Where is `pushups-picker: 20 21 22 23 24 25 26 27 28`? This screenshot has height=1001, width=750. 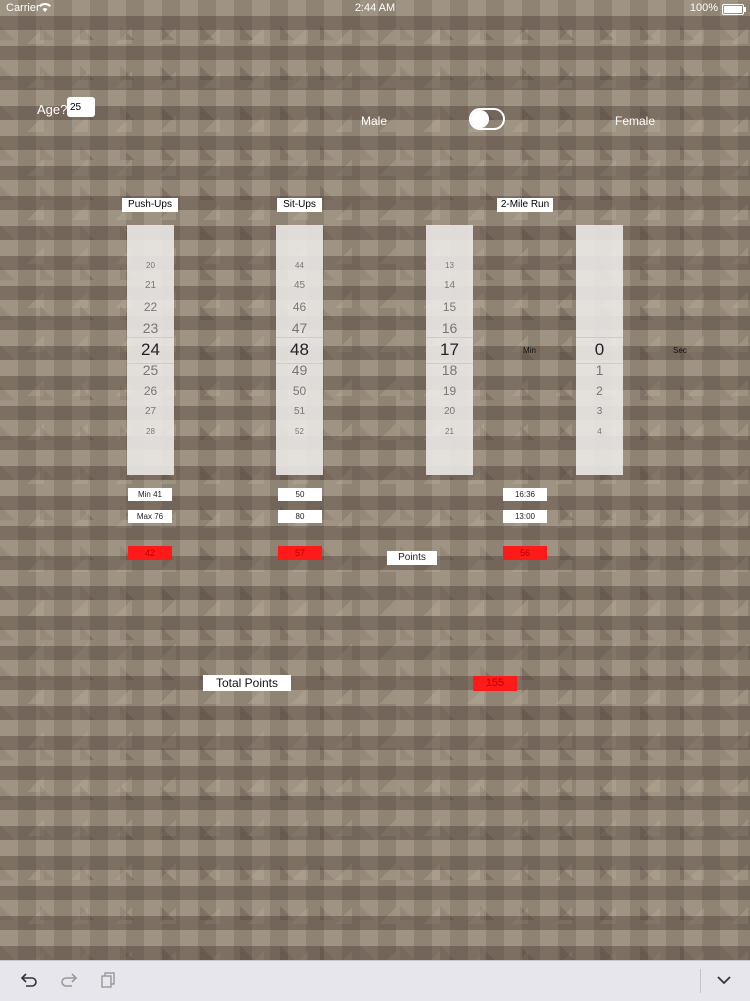 pushups-picker: 20 21 22 23 24 25 26 27 28 is located at coordinates (150, 350).